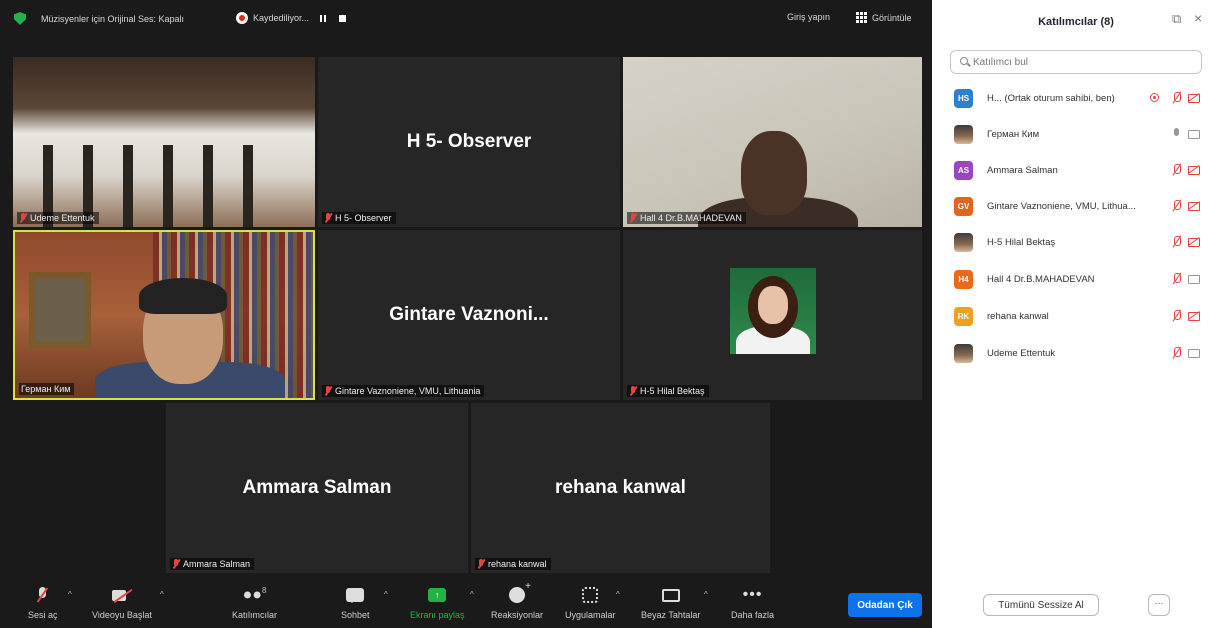  Describe the element at coordinates (437, 602) in the screenshot. I see `share-screen-button: ↑ Ekranı paylaş` at that location.